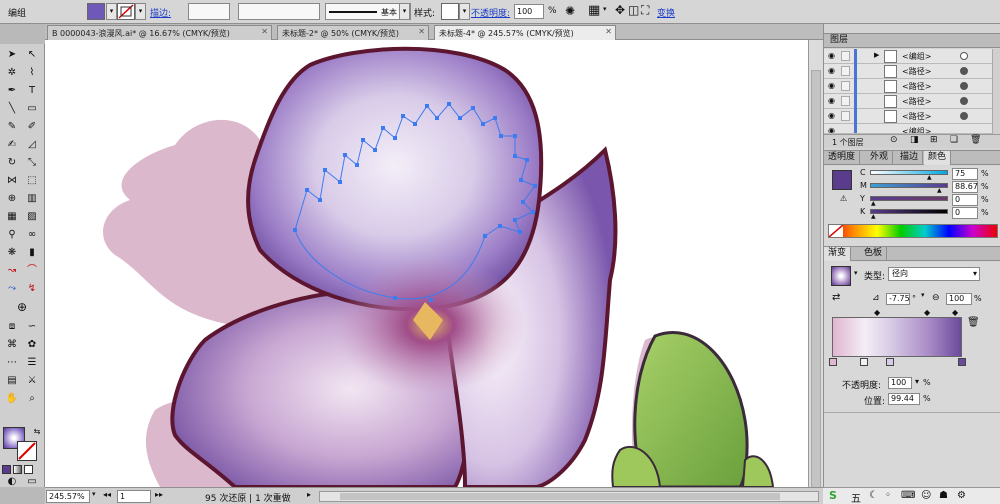 The image size is (1000, 504). Describe the element at coordinates (909, 175) in the screenshot. I see `channel-slider-c: ▲` at that location.